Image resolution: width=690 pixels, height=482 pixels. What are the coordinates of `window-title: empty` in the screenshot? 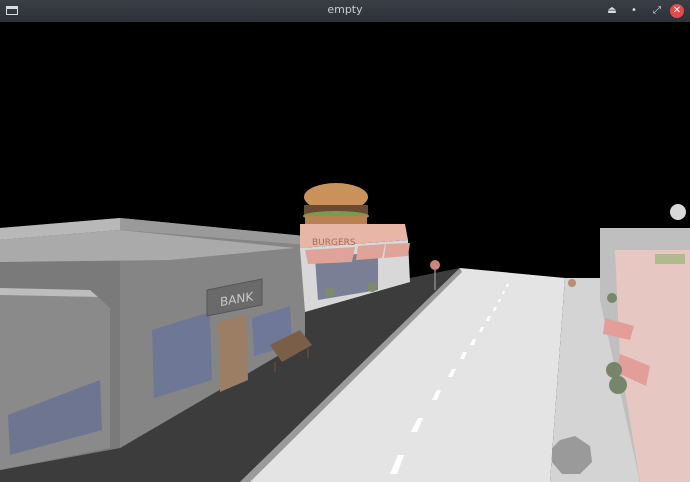 It's located at (345, 9).